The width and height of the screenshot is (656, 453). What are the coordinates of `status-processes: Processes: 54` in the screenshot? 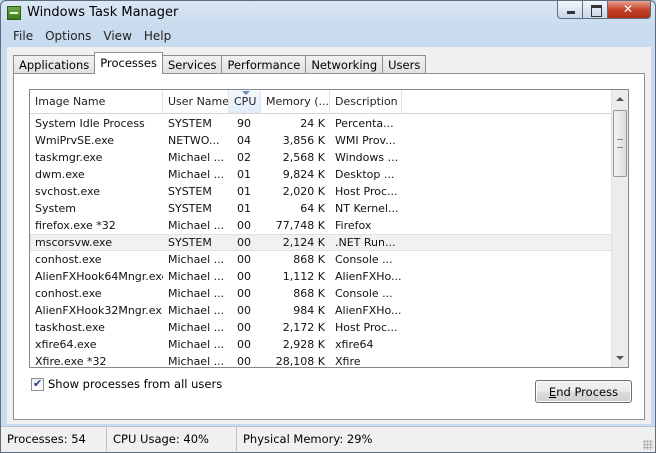 It's located at (54, 439).